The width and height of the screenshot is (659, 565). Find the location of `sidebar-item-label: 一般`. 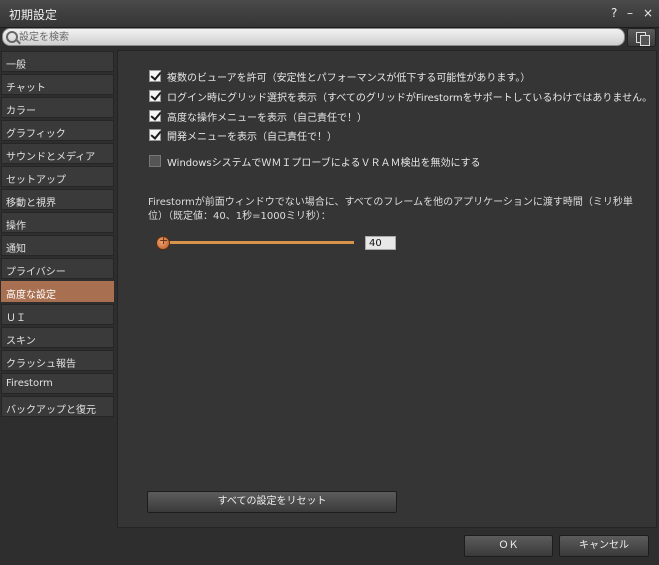

sidebar-item-label: 一般 is located at coordinates (16, 65).